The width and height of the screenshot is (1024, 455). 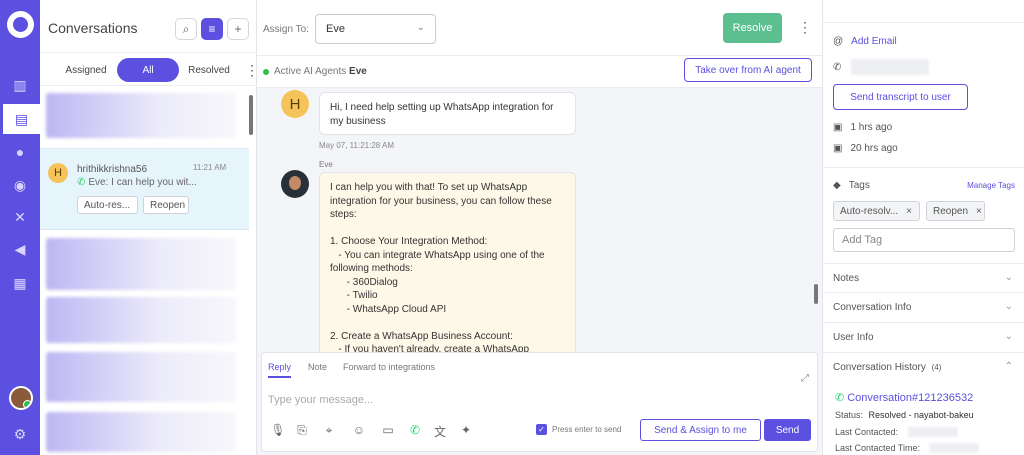 What do you see at coordinates (837, 67) in the screenshot?
I see `phone-icon: ✆` at bounding box center [837, 67].